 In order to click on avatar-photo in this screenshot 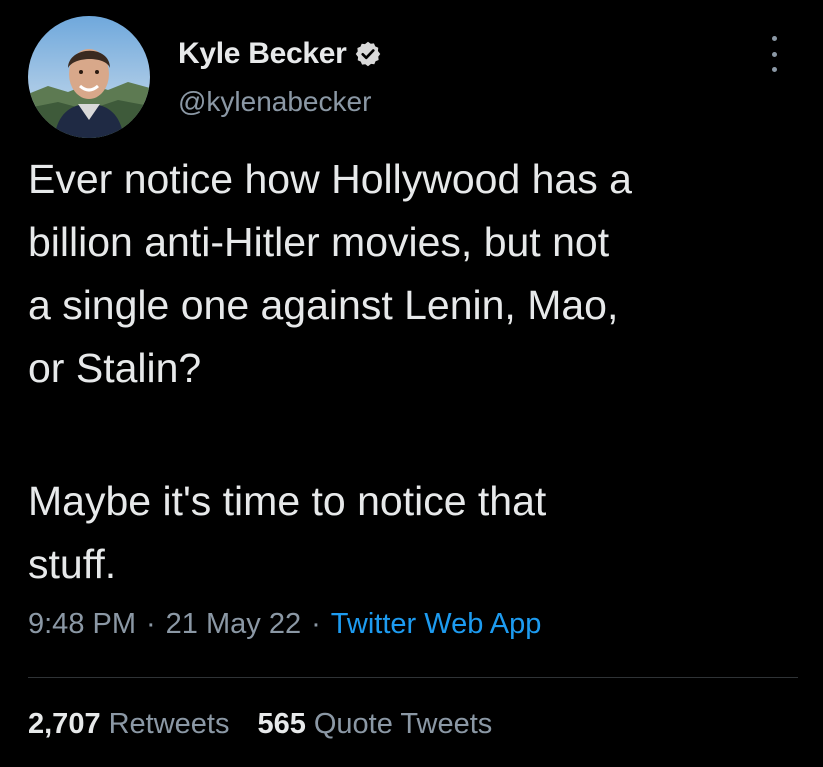, I will do `click(89, 77)`.